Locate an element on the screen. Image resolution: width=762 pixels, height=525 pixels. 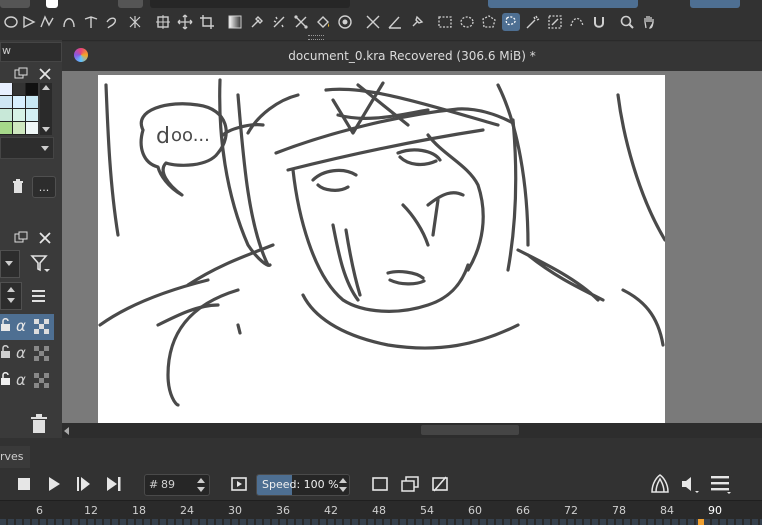
close-docker-icon is located at coordinates (45, 74).